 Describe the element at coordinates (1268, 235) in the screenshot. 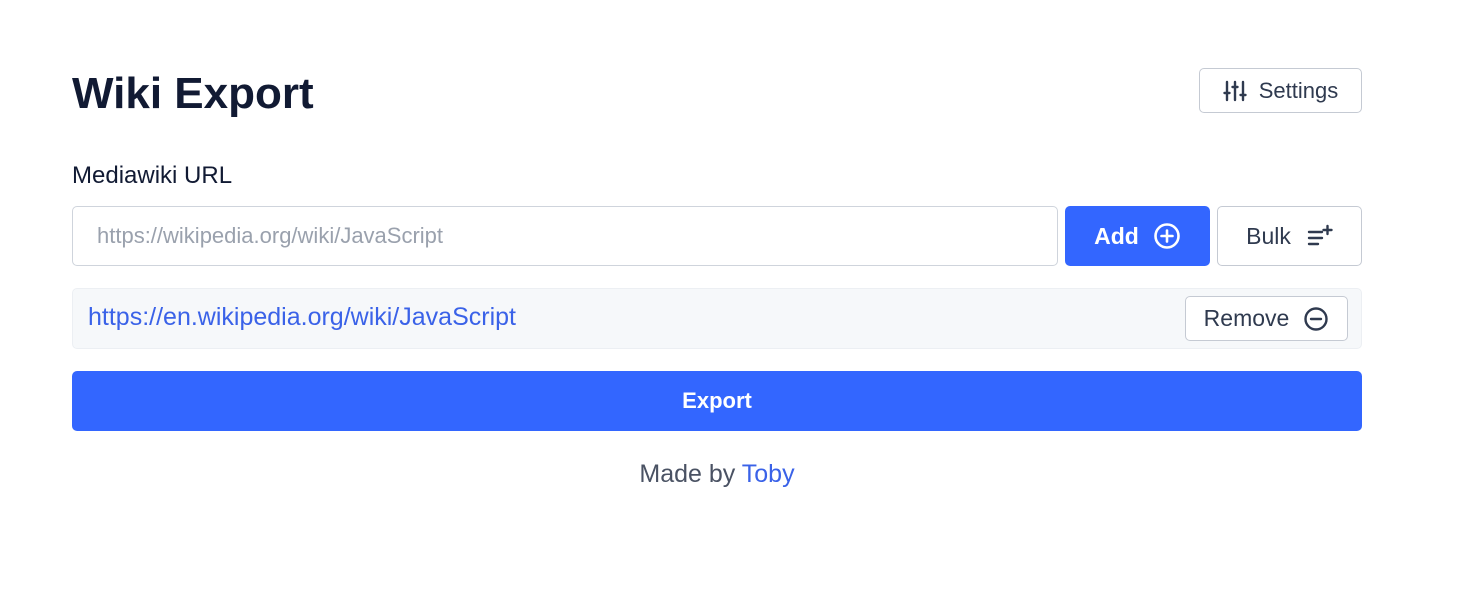

I see `bulk-label: Bulk` at that location.